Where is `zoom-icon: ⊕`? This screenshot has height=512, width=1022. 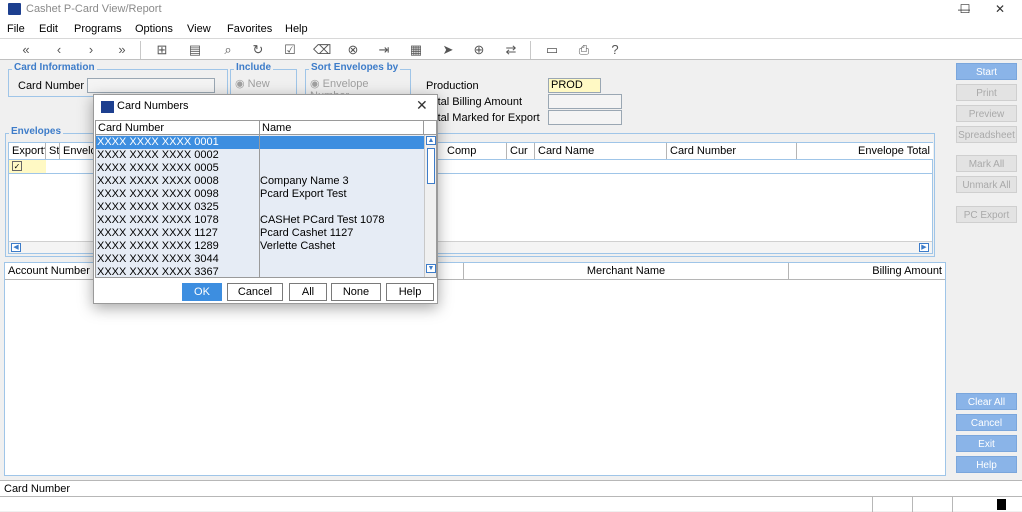 zoom-icon: ⊕ is located at coordinates (479, 50).